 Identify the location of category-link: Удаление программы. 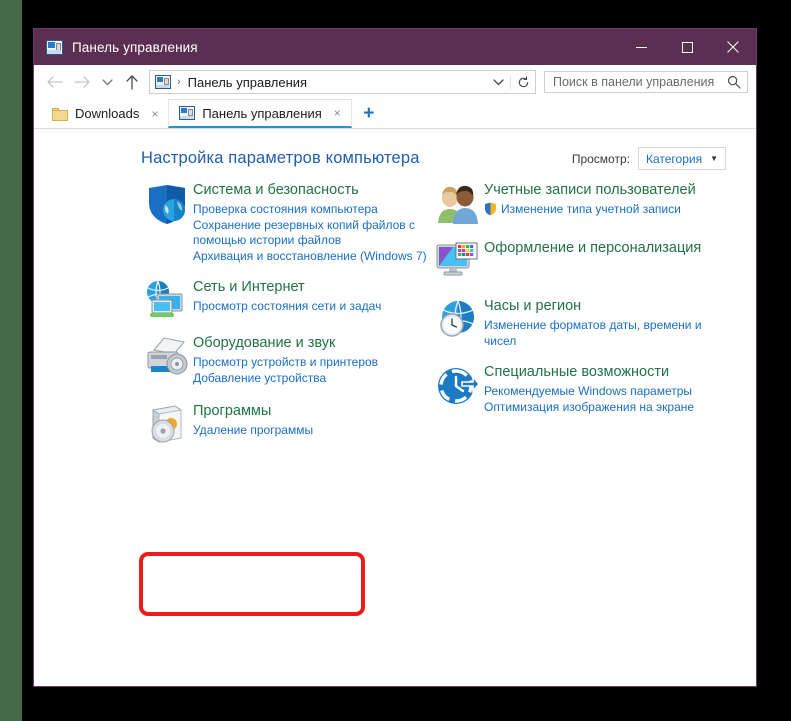
(317, 431).